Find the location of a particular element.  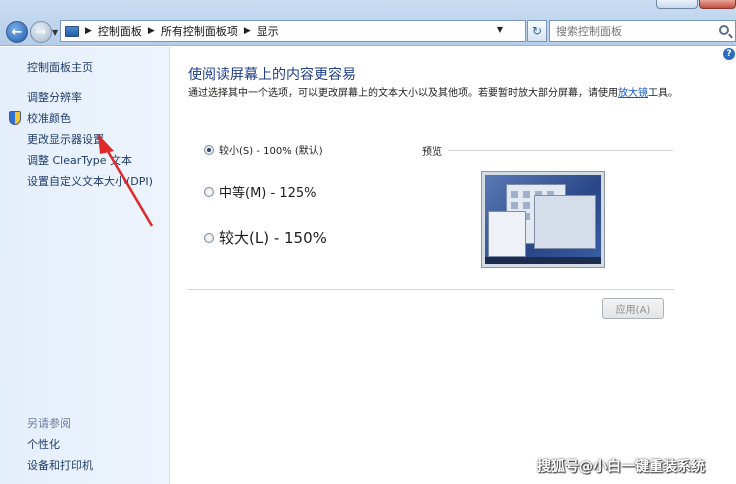

option-medium: 中等(M) - 125% is located at coordinates (260, 191).